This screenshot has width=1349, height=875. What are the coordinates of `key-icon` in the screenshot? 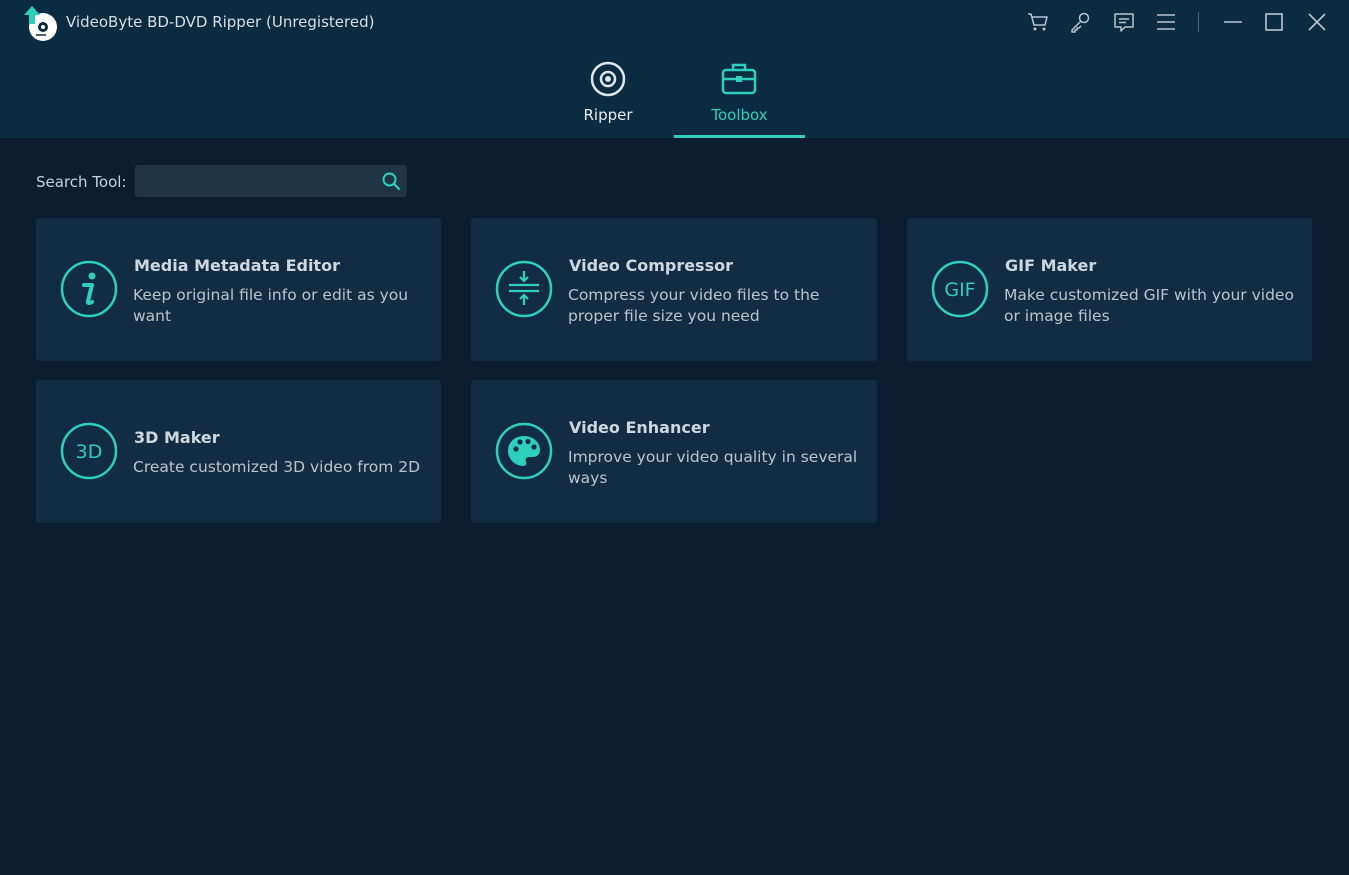 It's located at (1080, 22).